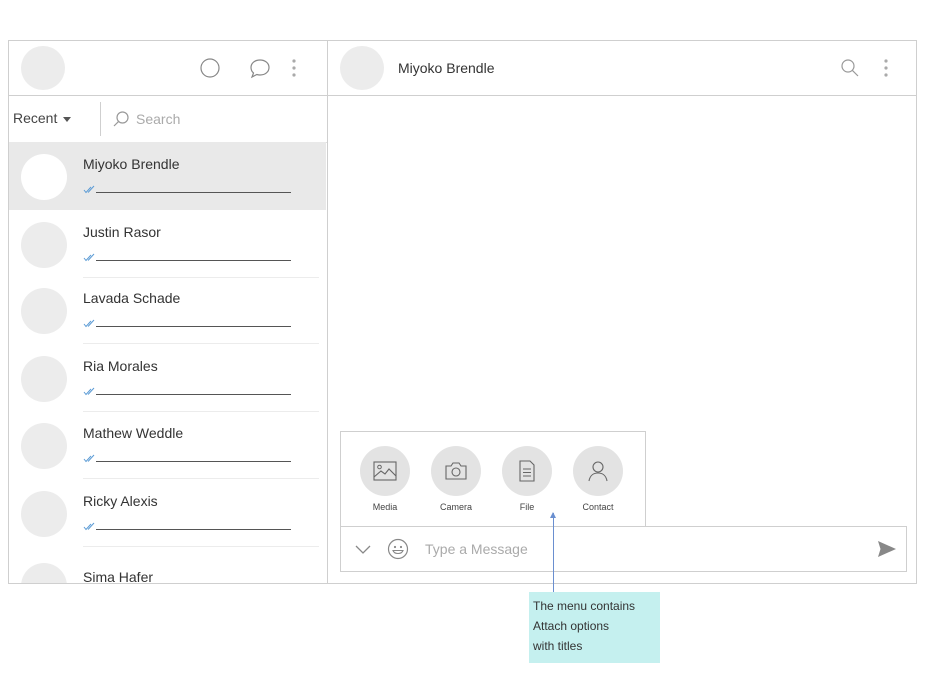  What do you see at coordinates (260, 68) in the screenshot?
I see `new-chat-icon` at bounding box center [260, 68].